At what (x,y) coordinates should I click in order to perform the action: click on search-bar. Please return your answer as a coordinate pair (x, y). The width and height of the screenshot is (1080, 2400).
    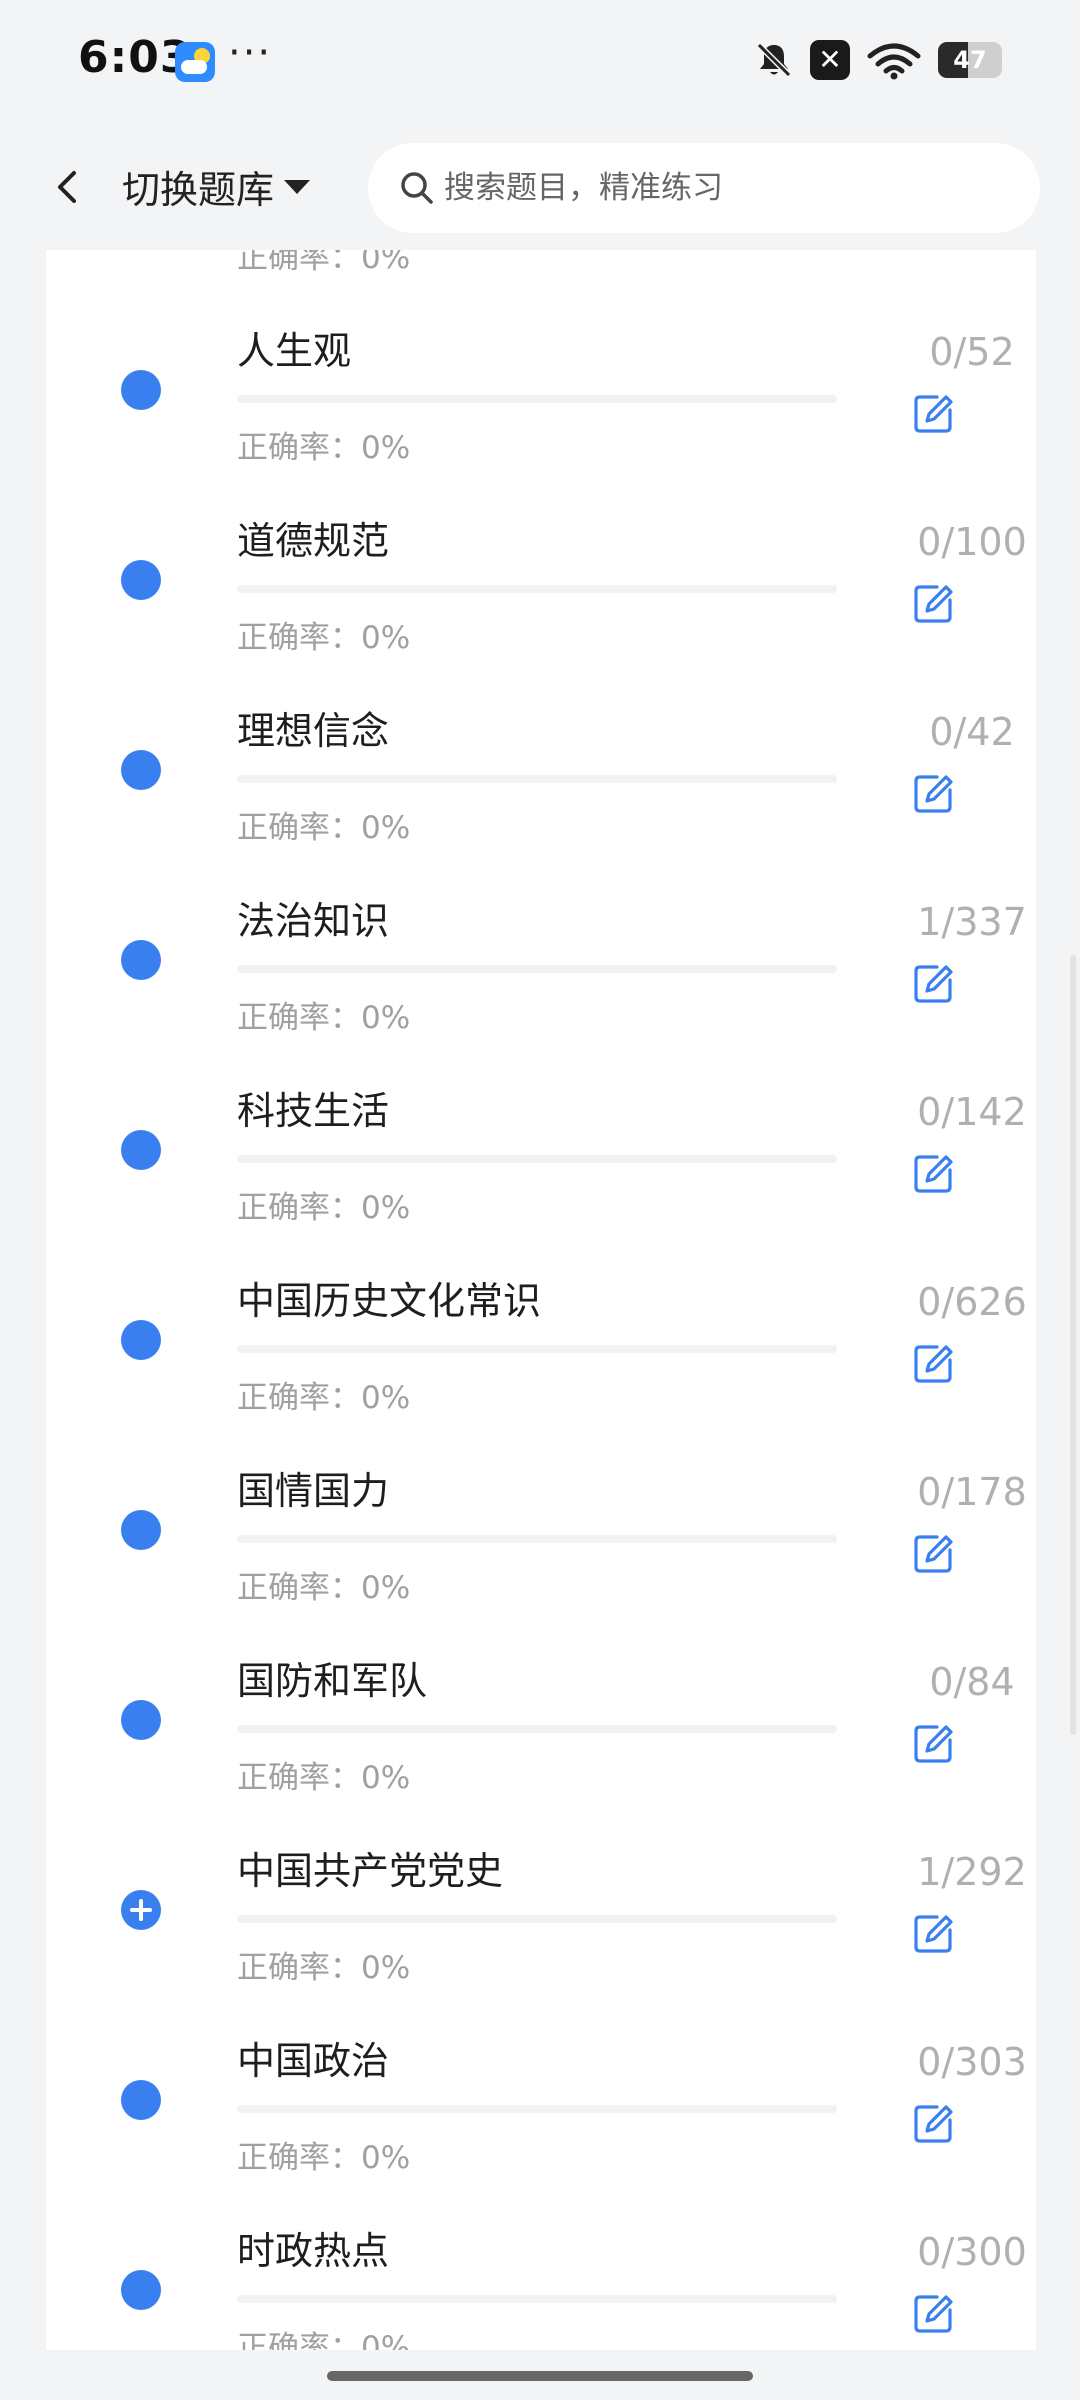
    Looking at the image, I should click on (704, 188).